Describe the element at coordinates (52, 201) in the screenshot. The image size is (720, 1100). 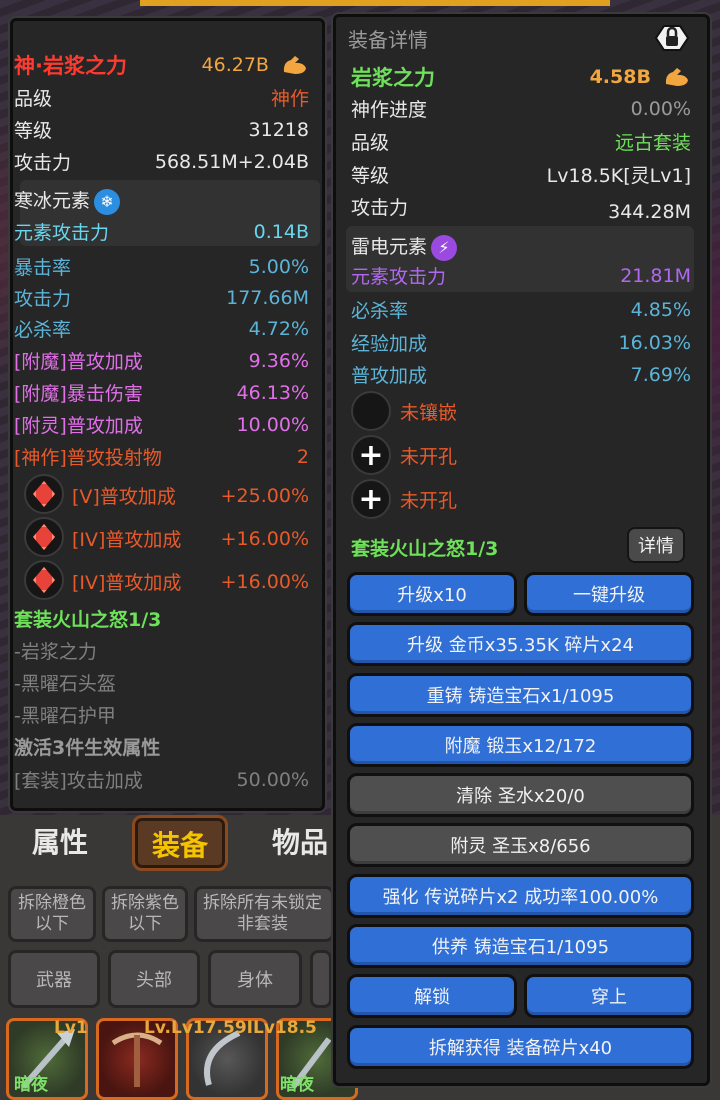
I see `element-name: 寒冰元素` at that location.